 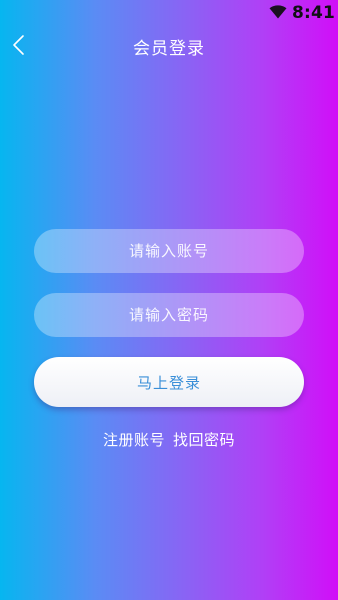 What do you see at coordinates (278, 12) in the screenshot?
I see `wifi-icon` at bounding box center [278, 12].